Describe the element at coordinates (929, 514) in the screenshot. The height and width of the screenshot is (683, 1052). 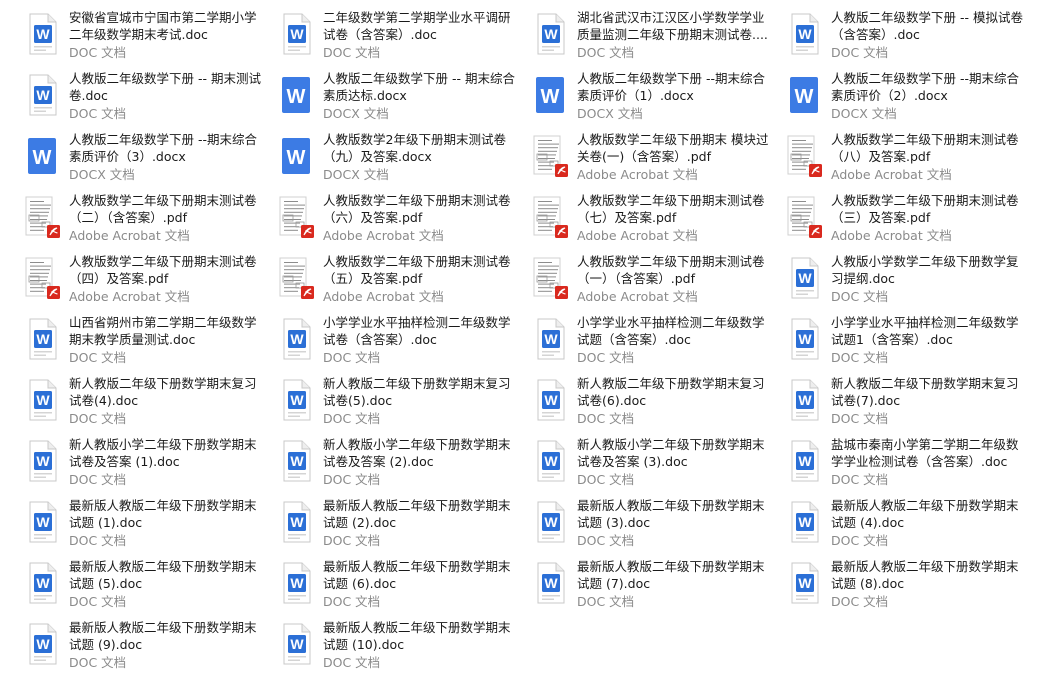
I see `file-name: 最新版人教版二年级下册数学期末试题 (4).doc` at that location.